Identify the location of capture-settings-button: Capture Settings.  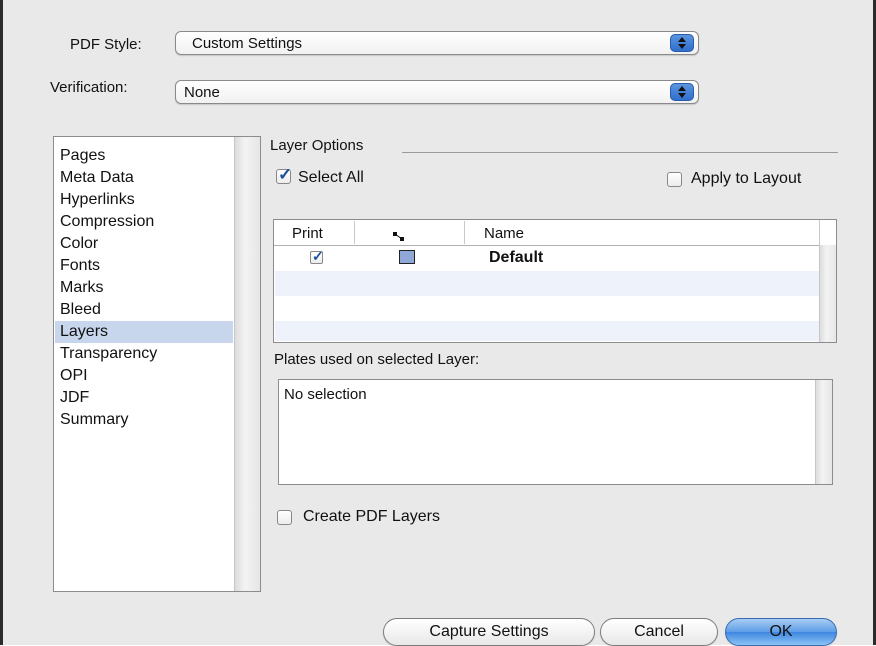
(489, 632).